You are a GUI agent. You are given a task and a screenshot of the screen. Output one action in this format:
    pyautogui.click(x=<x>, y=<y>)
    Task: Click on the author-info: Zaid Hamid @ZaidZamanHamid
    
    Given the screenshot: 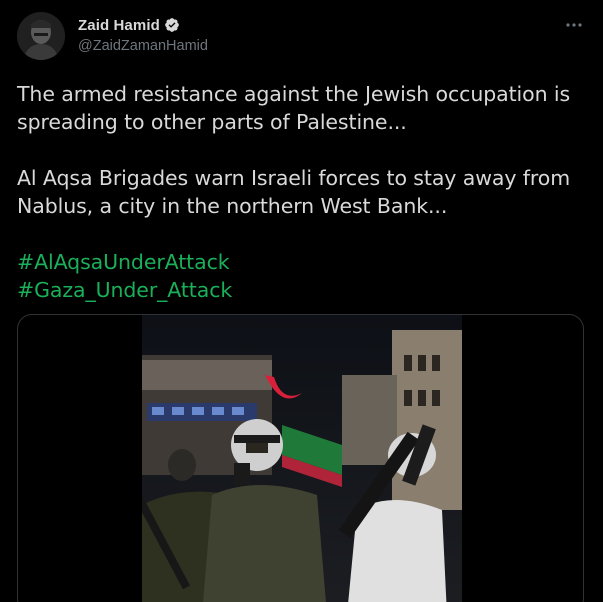 What is the action you would take?
    pyautogui.click(x=143, y=35)
    